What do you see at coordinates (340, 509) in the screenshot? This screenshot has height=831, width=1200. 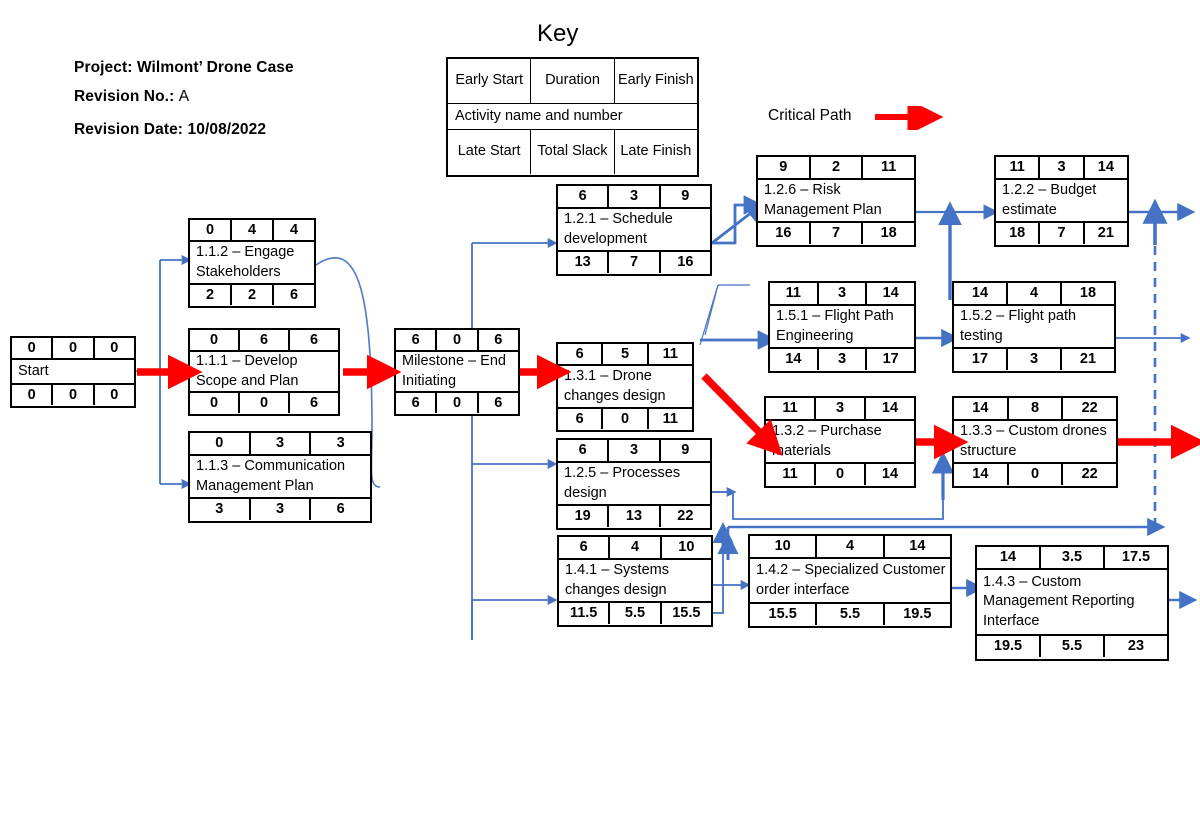 I see `node-late-finish: 6` at bounding box center [340, 509].